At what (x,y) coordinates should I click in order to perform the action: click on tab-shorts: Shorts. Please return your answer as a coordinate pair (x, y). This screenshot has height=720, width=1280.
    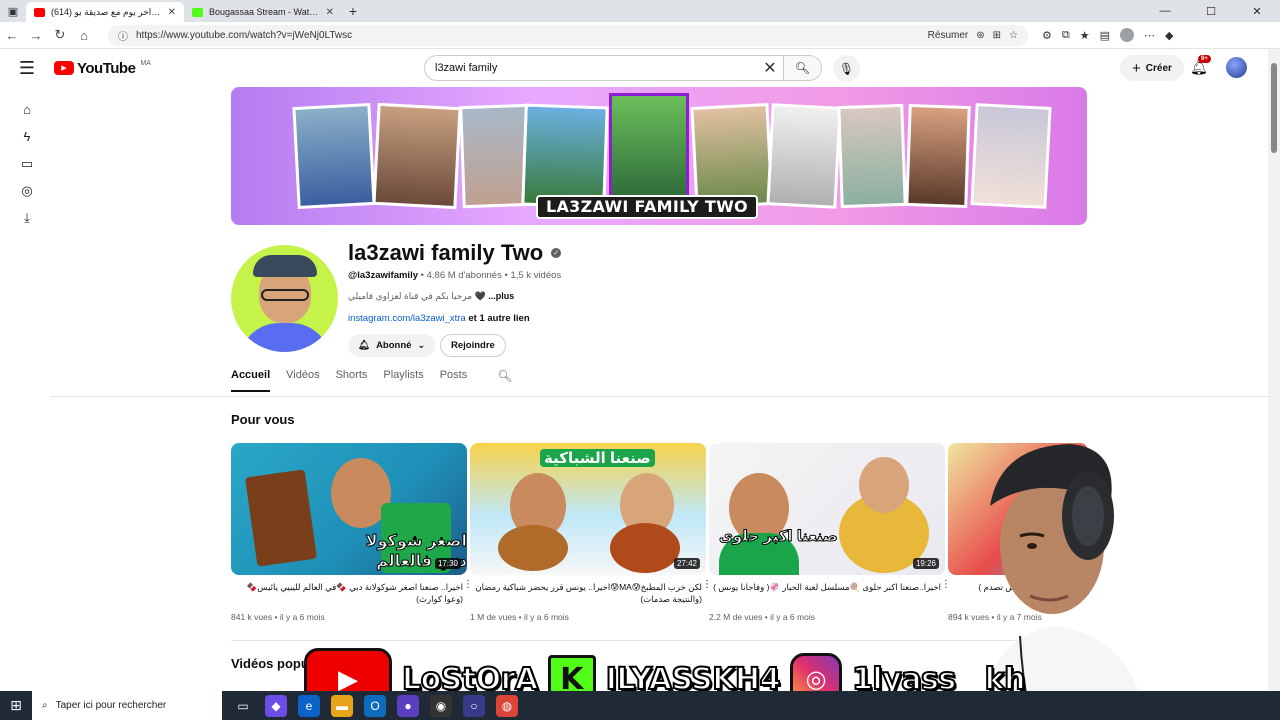
    Looking at the image, I should click on (352, 380).